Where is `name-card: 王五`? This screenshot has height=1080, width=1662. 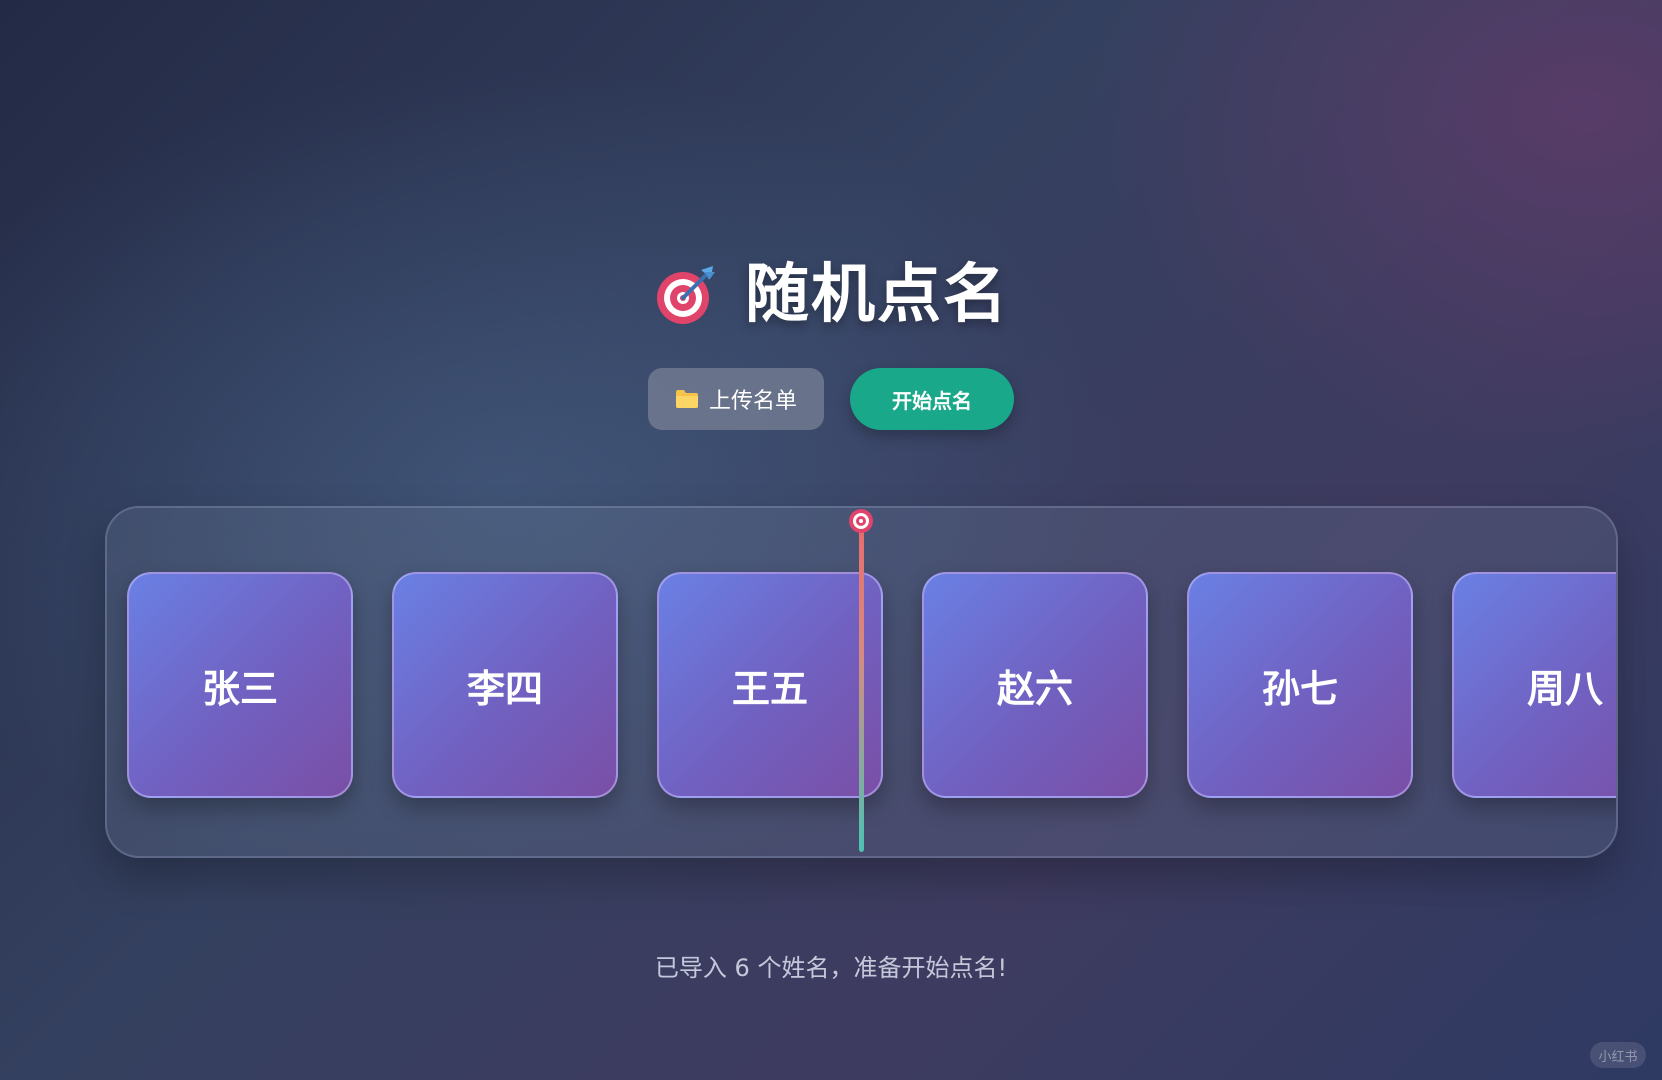
name-card: 王五 is located at coordinates (770, 685).